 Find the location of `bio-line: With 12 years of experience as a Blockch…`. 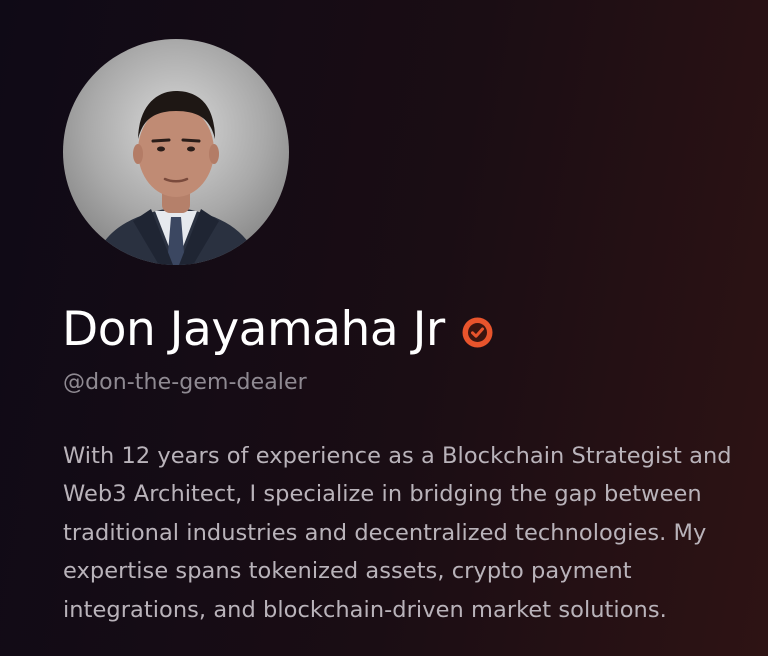

bio-line: With 12 years of experience as a Blockch… is located at coordinates (397, 456).